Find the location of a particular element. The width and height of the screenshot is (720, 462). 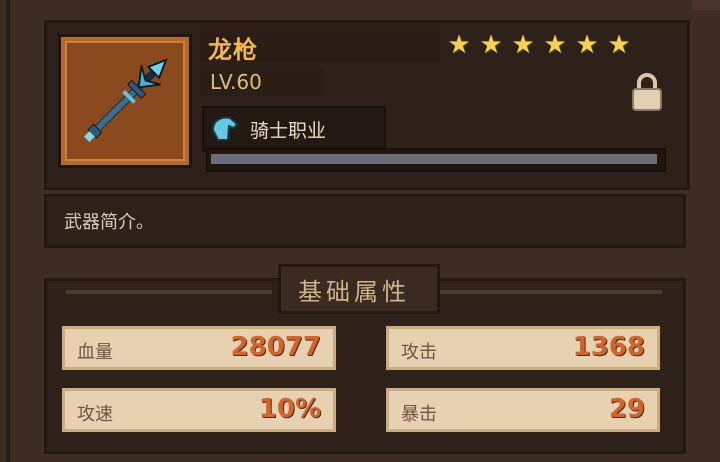

title-divider-left is located at coordinates (169, 292).